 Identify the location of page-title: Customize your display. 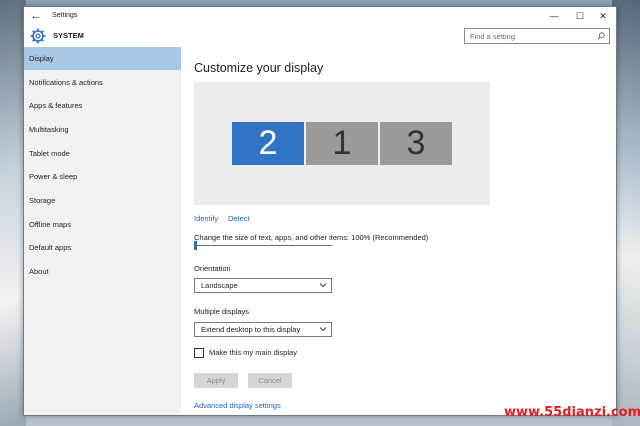
(259, 68).